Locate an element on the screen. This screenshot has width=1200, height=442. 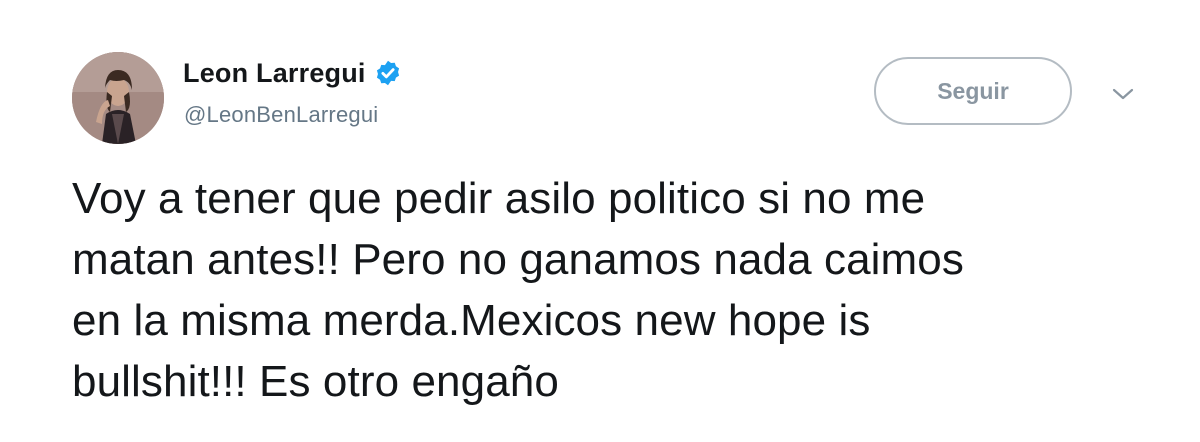
avatar is located at coordinates (118, 98).